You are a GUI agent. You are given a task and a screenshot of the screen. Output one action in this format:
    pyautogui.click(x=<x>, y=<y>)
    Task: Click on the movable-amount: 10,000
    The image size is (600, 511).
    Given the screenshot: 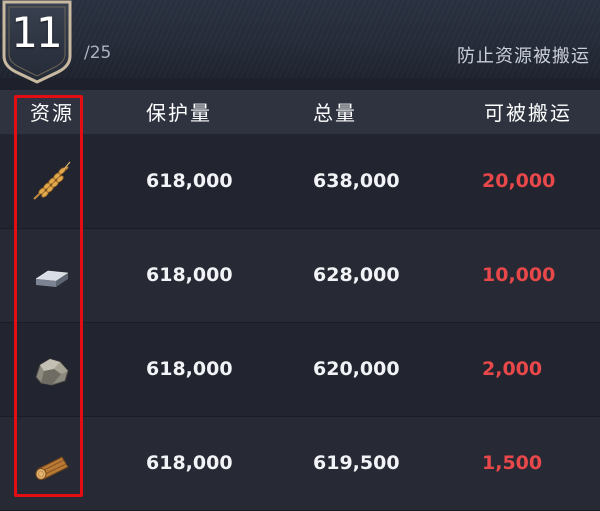 What is the action you would take?
    pyautogui.click(x=519, y=275)
    